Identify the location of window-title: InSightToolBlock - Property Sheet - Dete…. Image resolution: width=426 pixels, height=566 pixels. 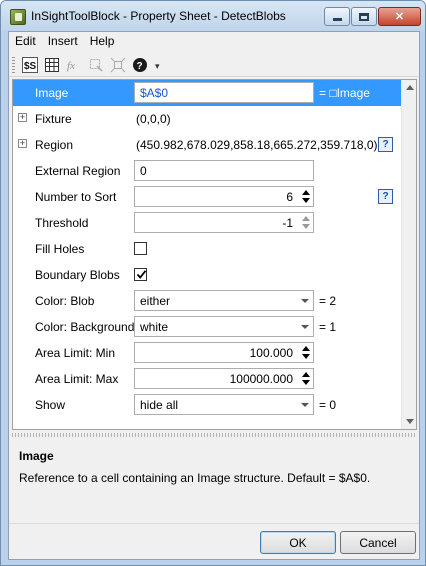
(158, 16).